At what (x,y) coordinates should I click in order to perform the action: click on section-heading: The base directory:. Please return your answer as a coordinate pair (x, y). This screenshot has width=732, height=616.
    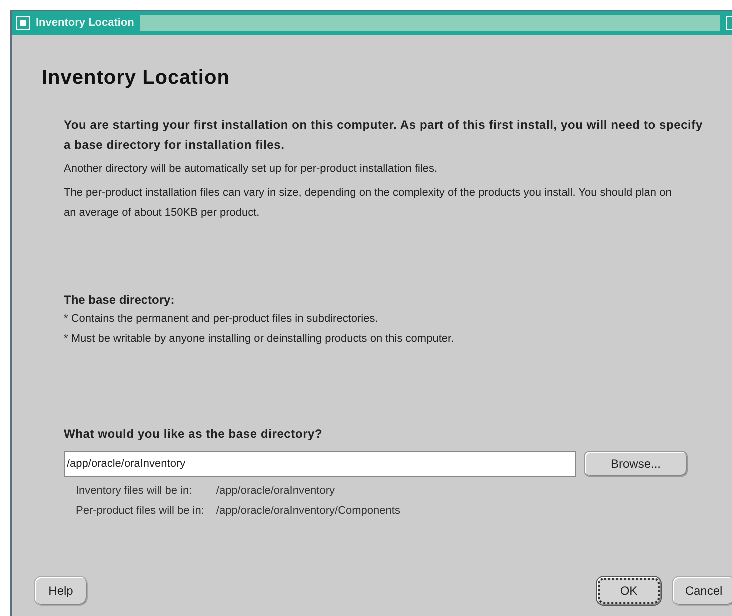
    Looking at the image, I should click on (120, 300).